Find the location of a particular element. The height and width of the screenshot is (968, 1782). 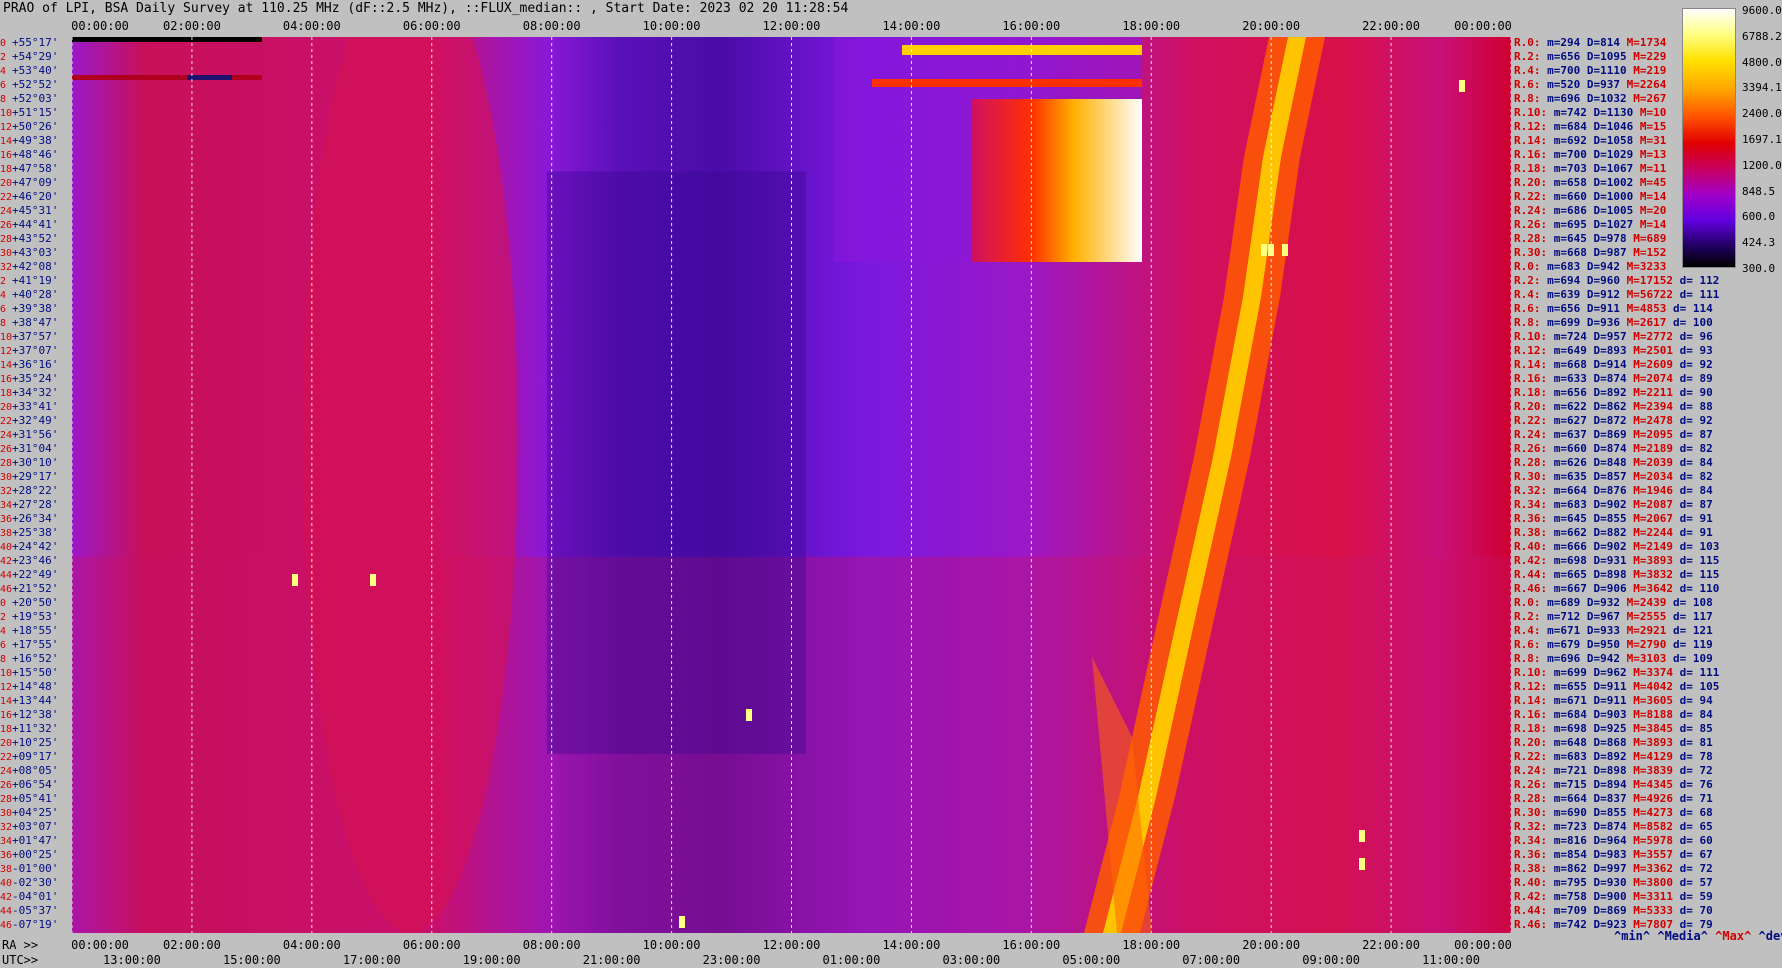

declination-row-label: 26+06°54' is located at coordinates (29, 785).